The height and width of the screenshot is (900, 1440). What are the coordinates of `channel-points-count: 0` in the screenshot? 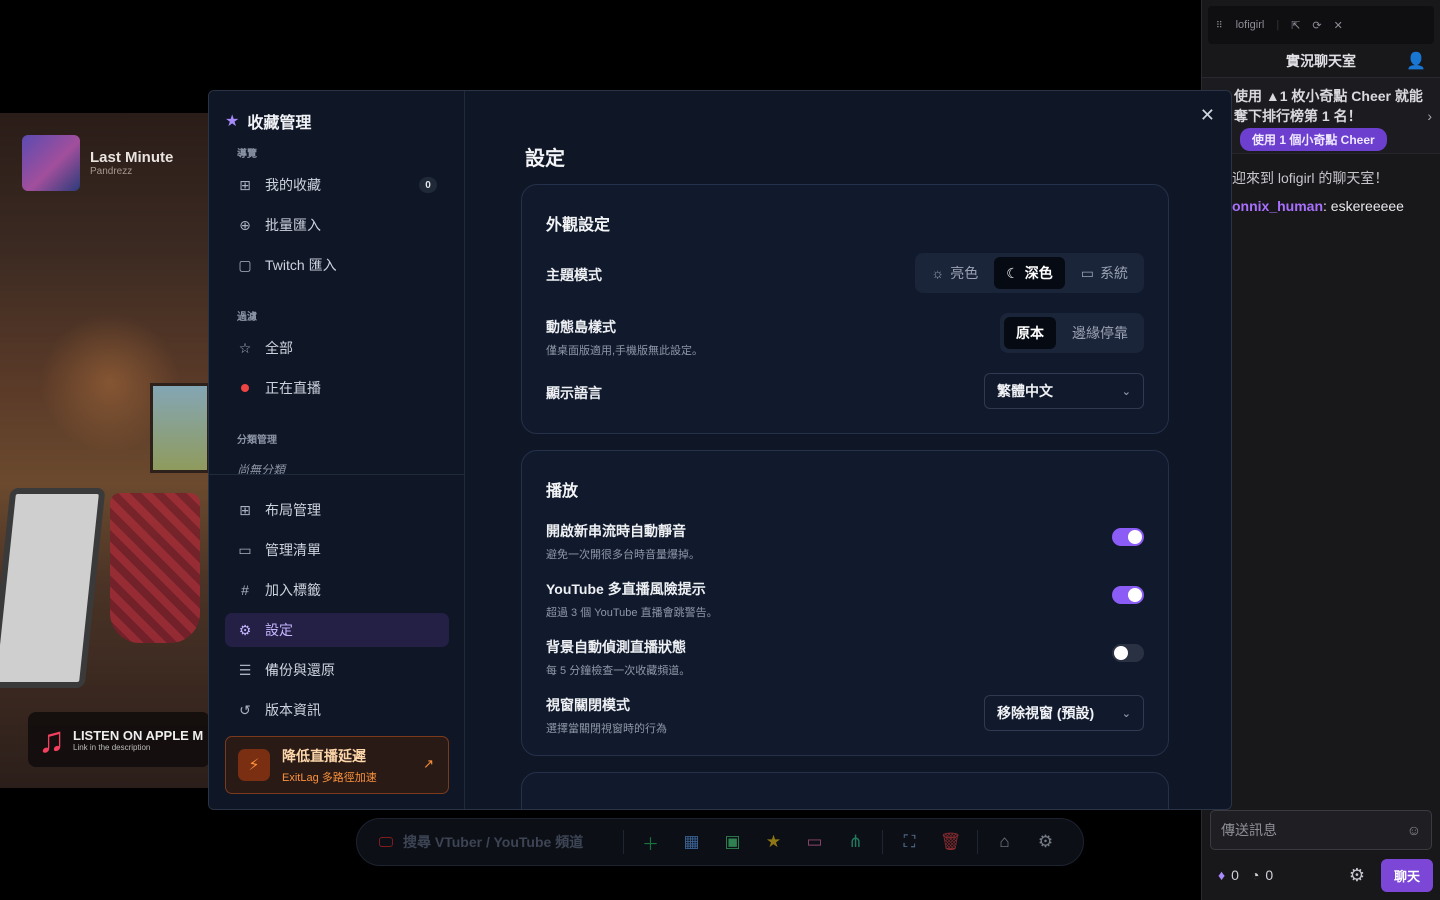 It's located at (1269, 875).